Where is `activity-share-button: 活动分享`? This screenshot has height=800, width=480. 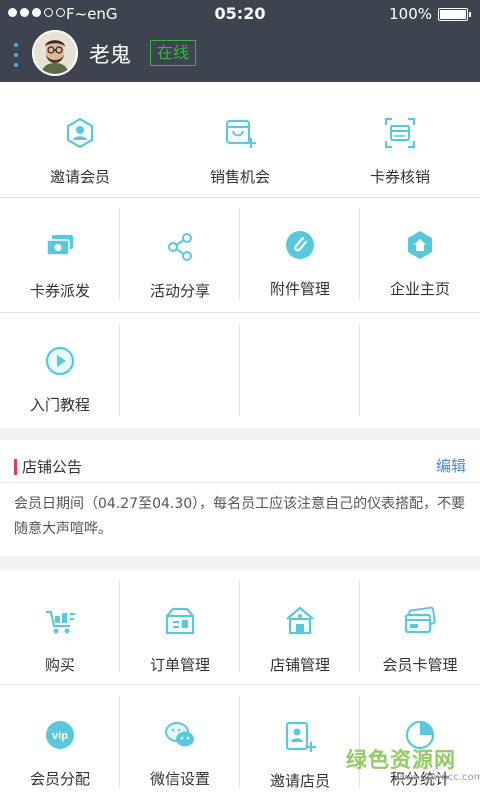
activity-share-button: 活动分享 is located at coordinates (180, 265).